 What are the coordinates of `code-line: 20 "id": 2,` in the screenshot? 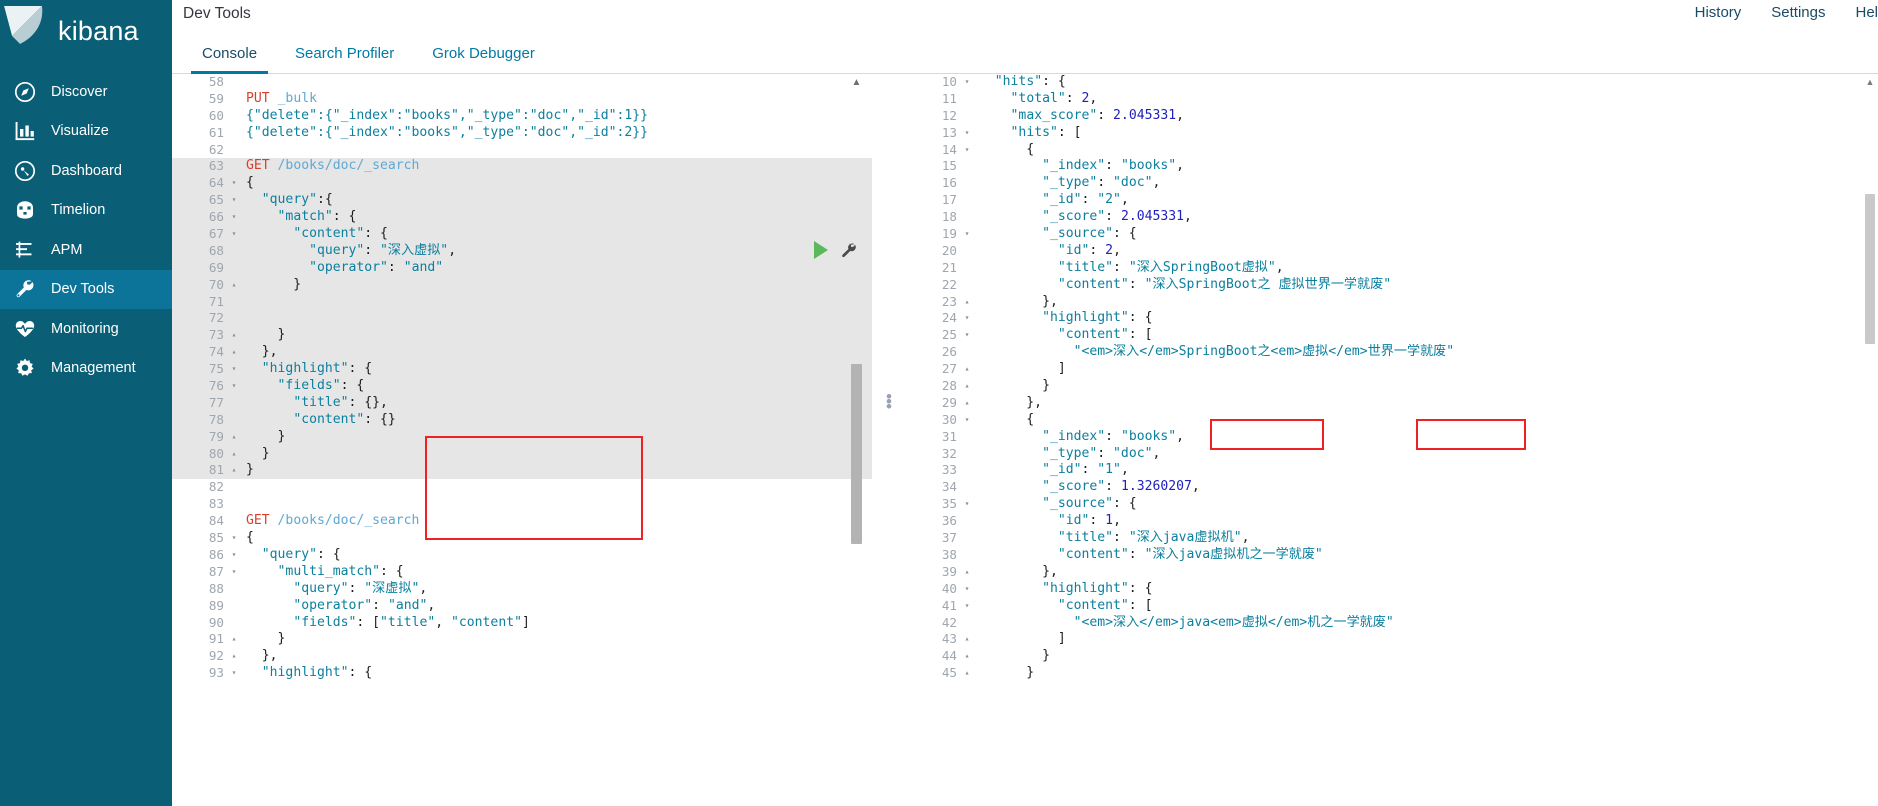 It's located at (1391, 251).